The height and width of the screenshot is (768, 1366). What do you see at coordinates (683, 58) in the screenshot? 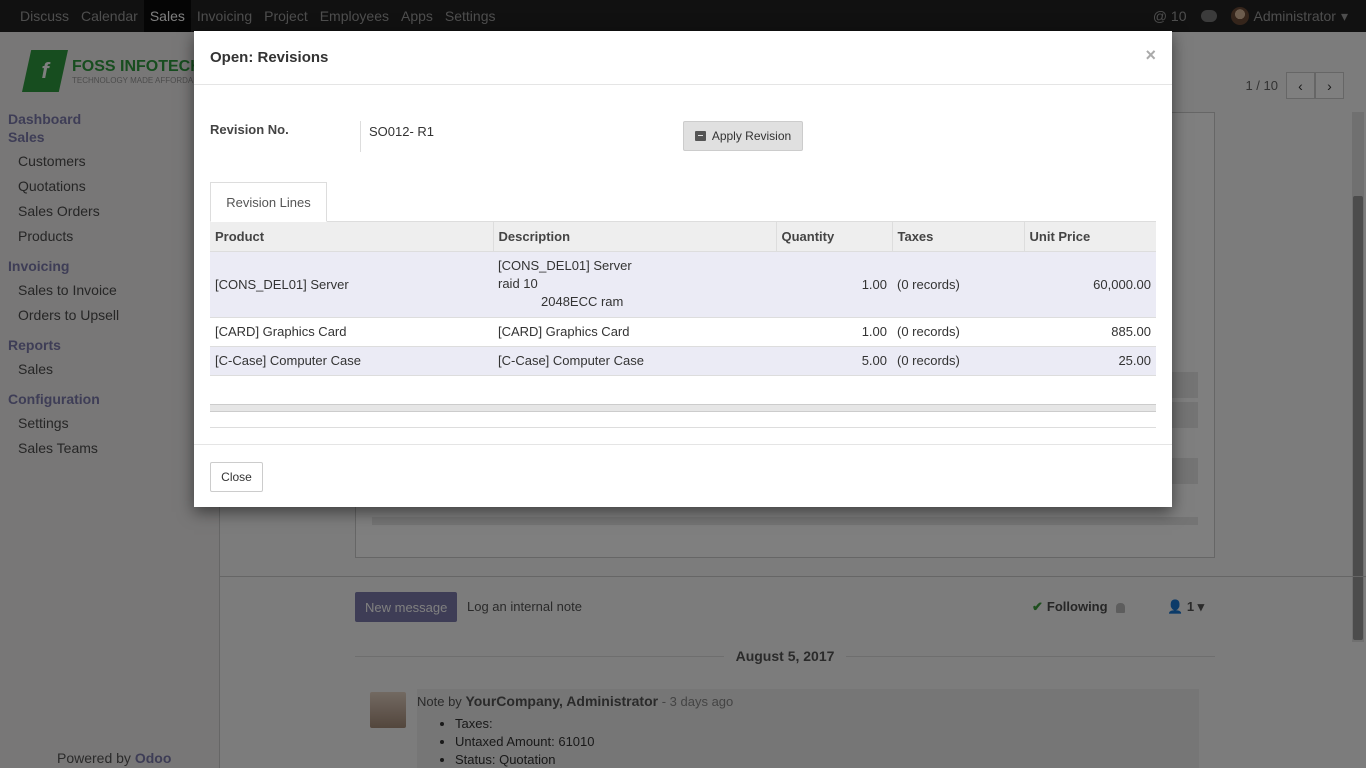
I see `dialog-header: Open: Revisions ×` at bounding box center [683, 58].